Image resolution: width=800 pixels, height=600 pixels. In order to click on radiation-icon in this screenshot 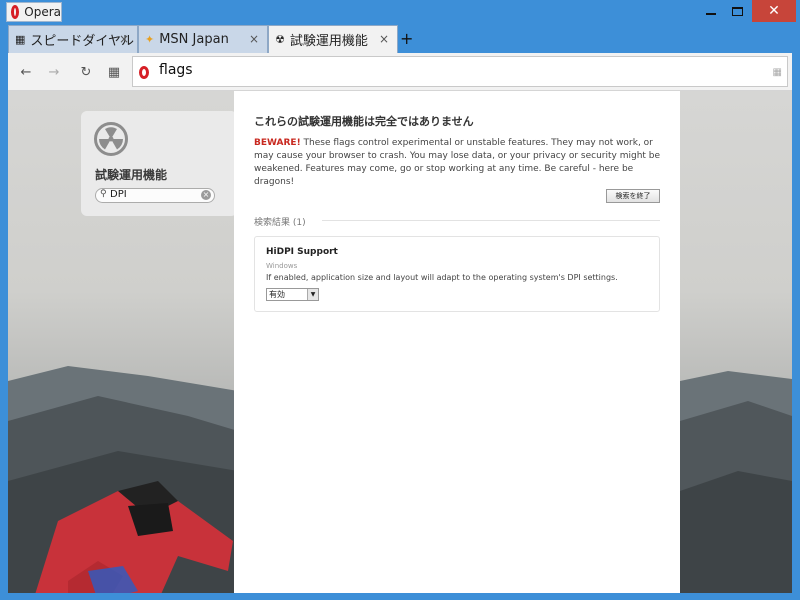, I will do `click(111, 139)`.